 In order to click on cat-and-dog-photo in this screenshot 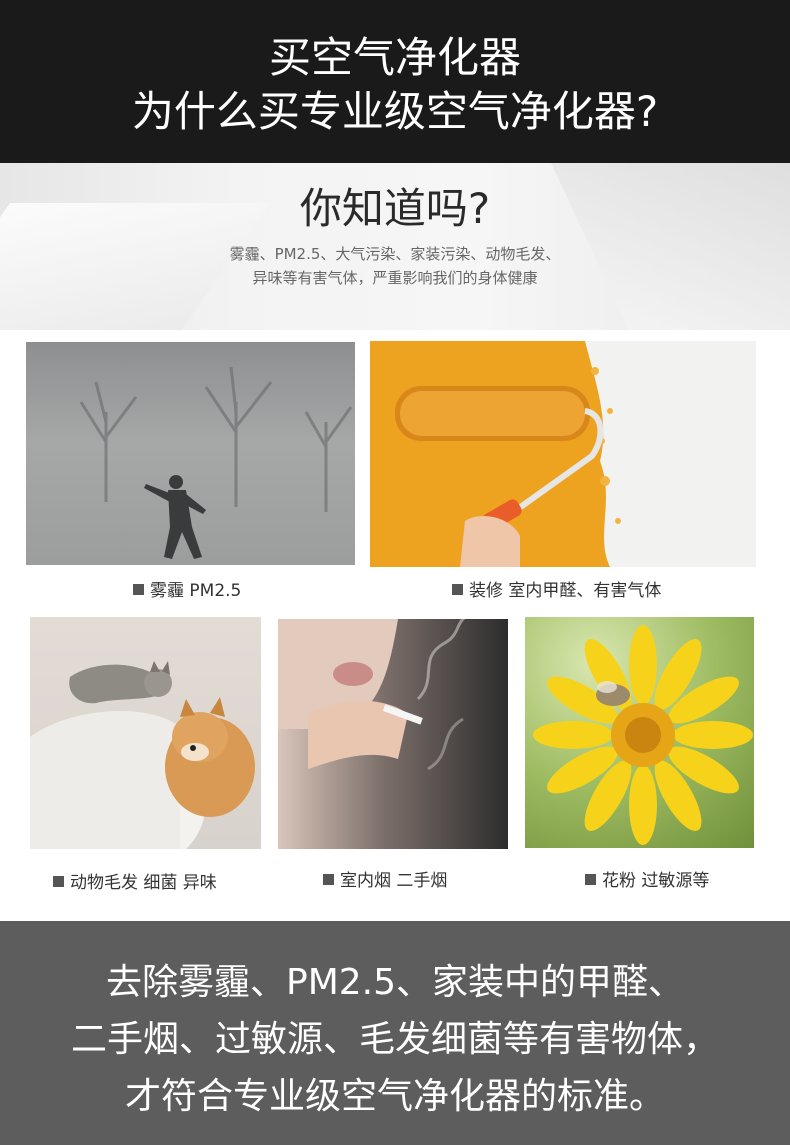, I will do `click(145, 733)`.